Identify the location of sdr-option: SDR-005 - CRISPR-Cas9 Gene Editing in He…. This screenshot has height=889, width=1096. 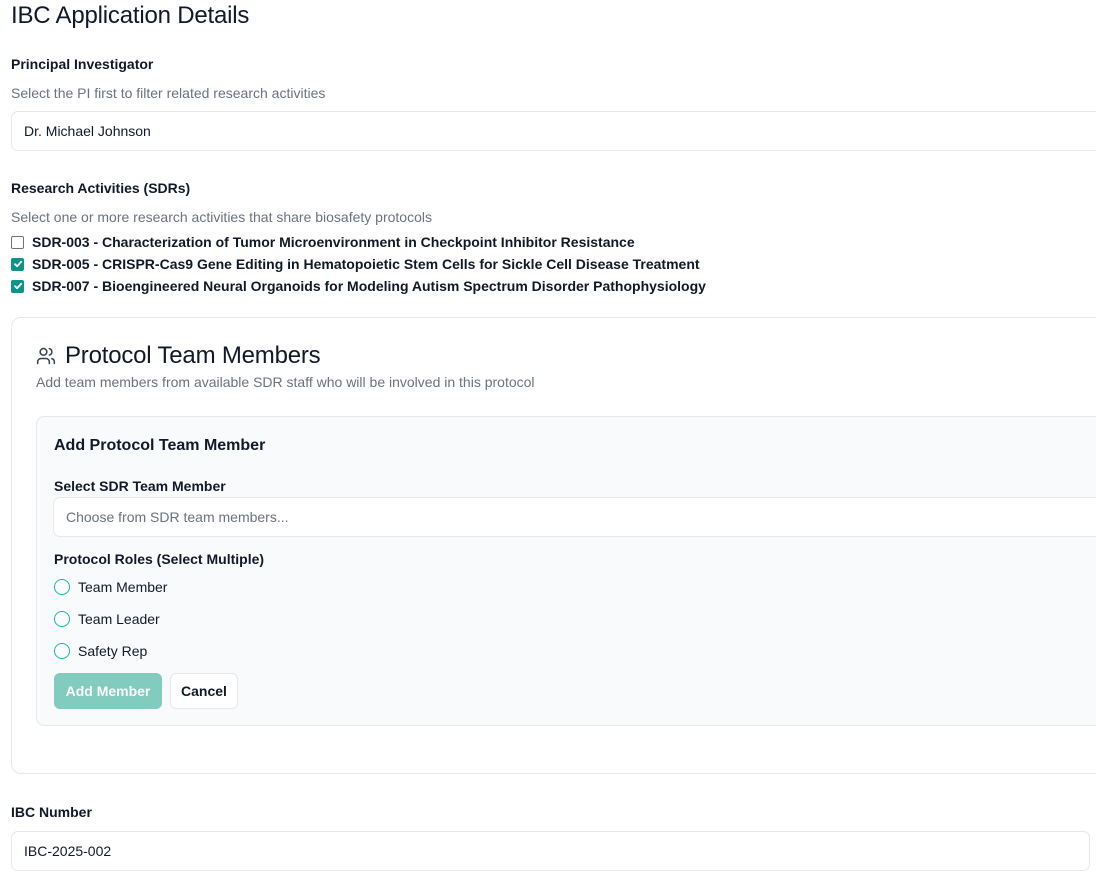
(355, 264).